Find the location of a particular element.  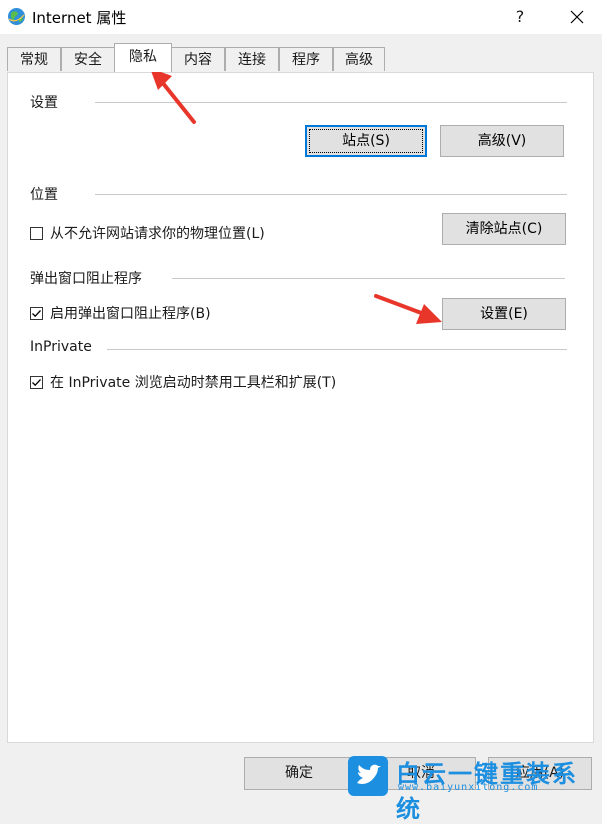

inprivate-checkbox is located at coordinates (36, 382).